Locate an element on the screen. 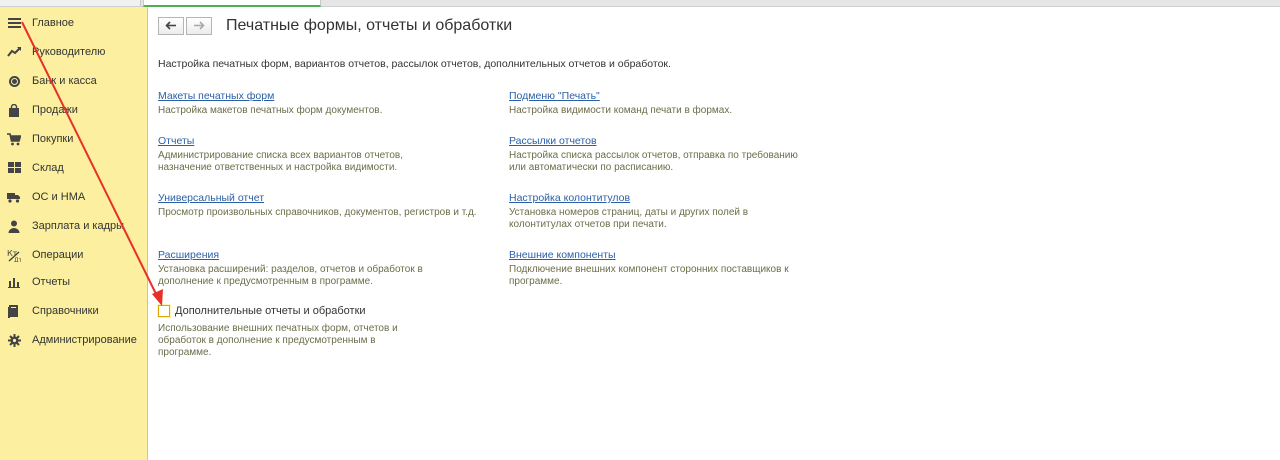 This screenshot has width=1280, height=460. sidebar-item-operations: Кт Дт Операции is located at coordinates (73, 255).